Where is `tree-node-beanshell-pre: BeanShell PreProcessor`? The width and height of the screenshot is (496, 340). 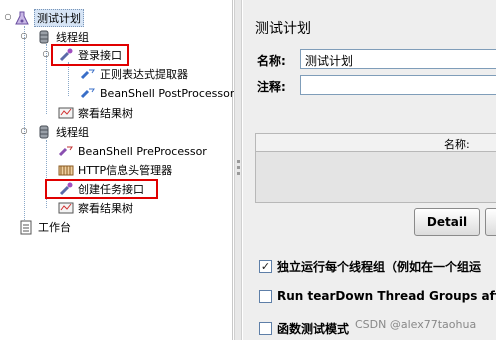
tree-node-beanshell-pre: BeanShell PreProcessor is located at coordinates (132, 151).